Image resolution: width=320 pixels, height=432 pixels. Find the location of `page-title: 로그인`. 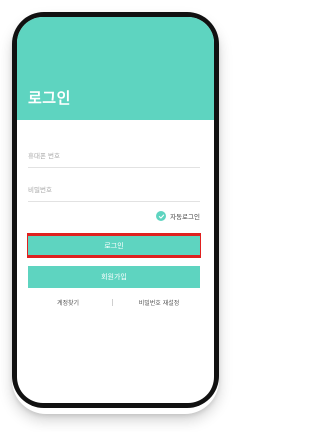

page-title: 로그인 is located at coordinates (49, 98).